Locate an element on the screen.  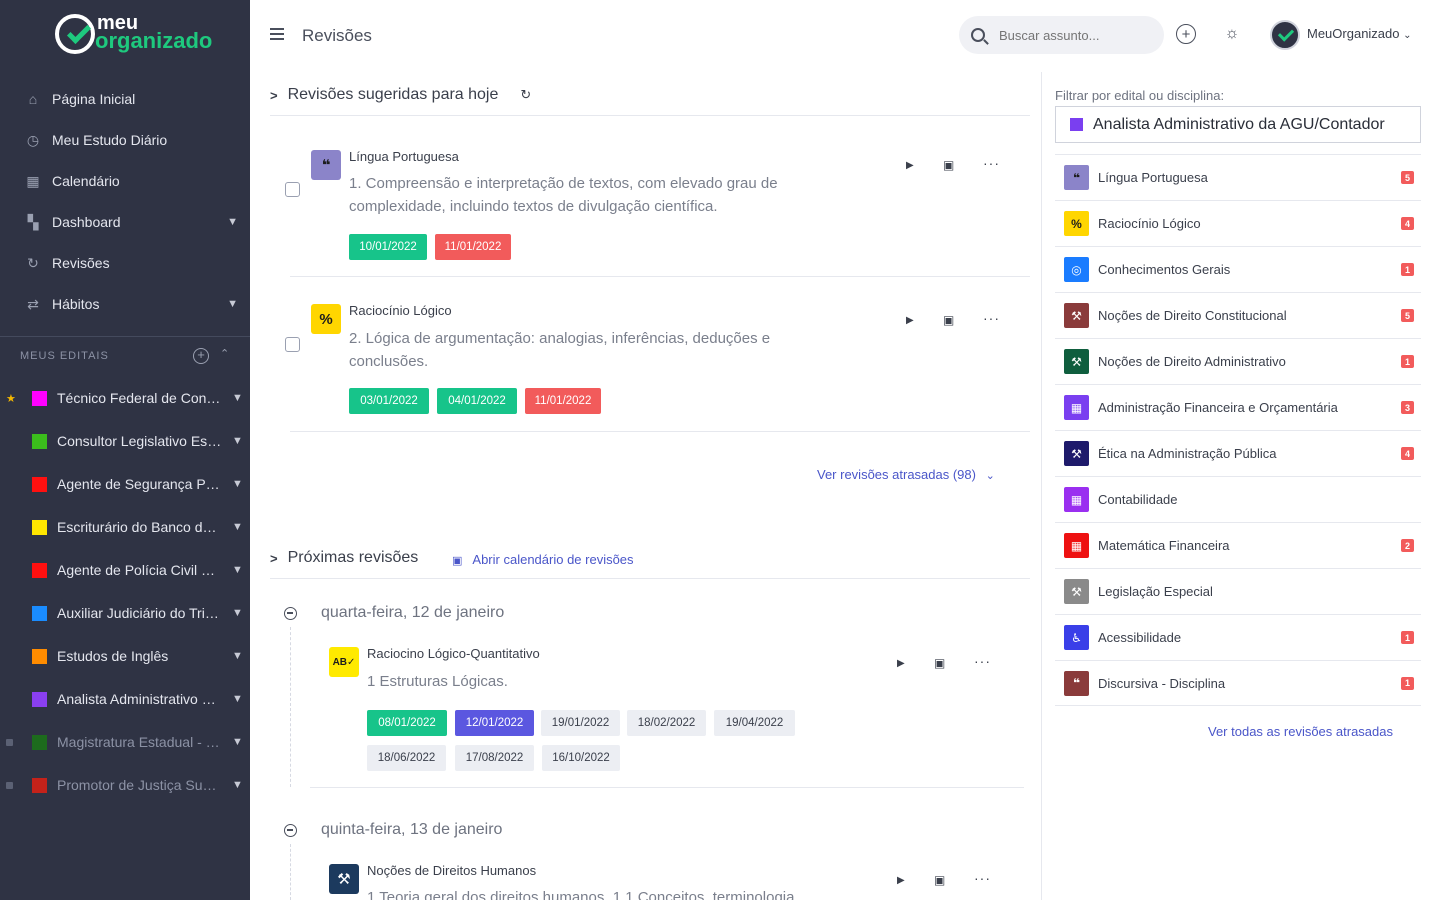
logo: meu organizado is located at coordinates (133, 37).